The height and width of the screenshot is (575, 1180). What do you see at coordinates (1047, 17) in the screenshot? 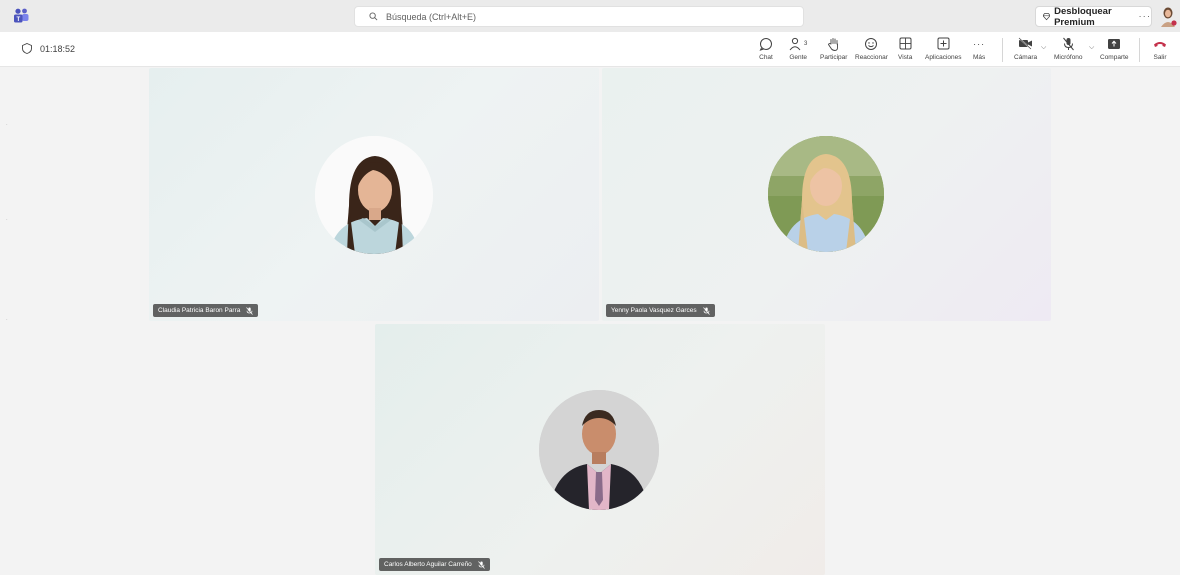
I see `diamond-icon` at bounding box center [1047, 17].